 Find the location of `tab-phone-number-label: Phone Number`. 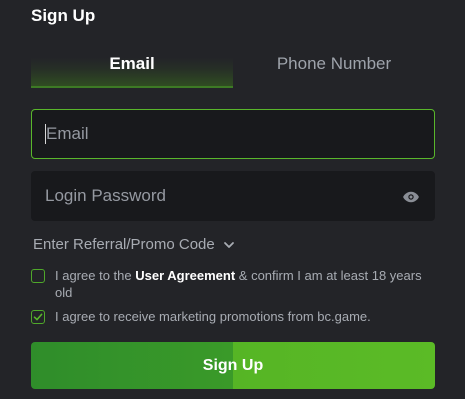

tab-phone-number-label: Phone Number is located at coordinates (334, 63).